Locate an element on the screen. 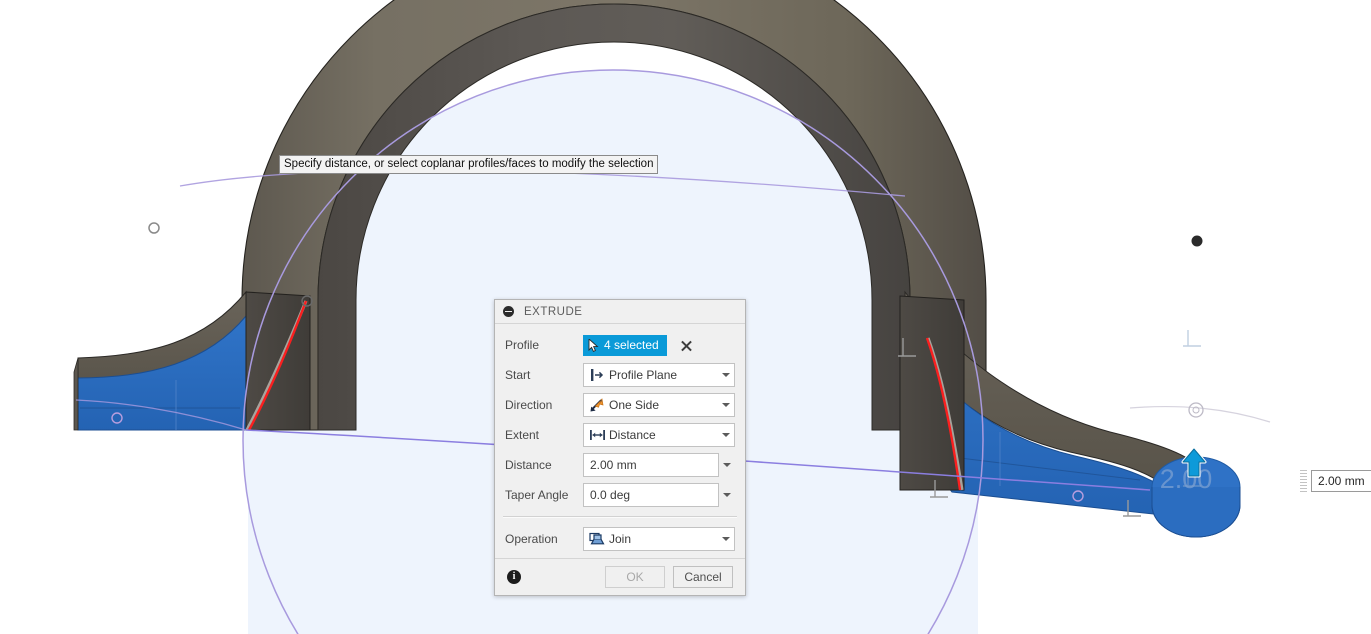  extent-label: Extent is located at coordinates (522, 435).